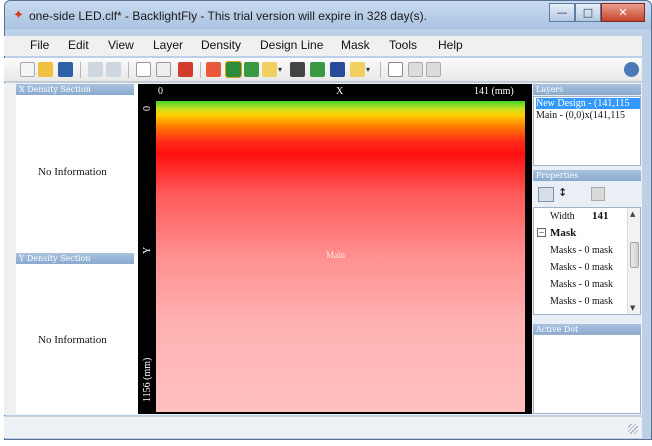 The width and height of the screenshot is (652, 446). Describe the element at coordinates (95, 69) in the screenshot. I see `undo-icon` at that location.